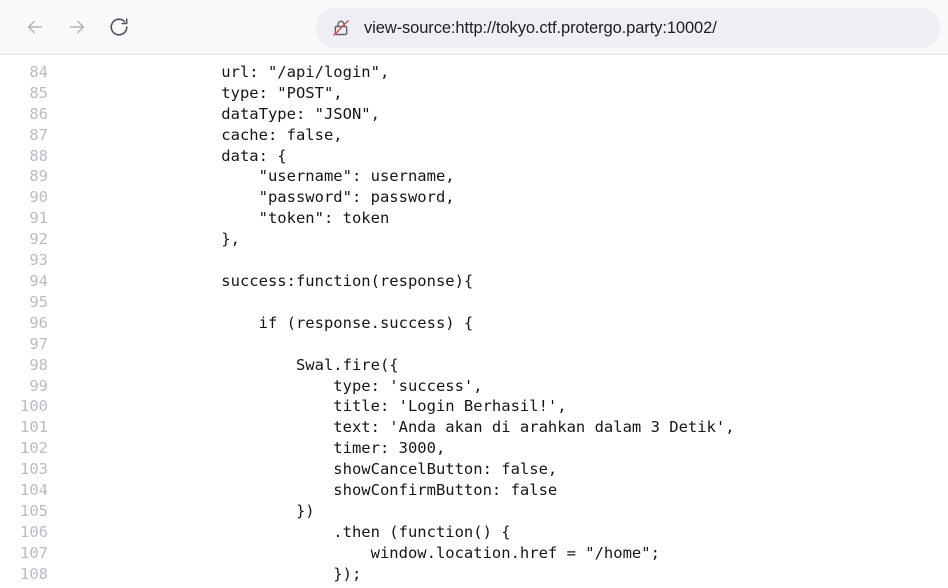 The height and width of the screenshot is (588, 948). I want to click on line-code: "token": token, so click(391, 218).